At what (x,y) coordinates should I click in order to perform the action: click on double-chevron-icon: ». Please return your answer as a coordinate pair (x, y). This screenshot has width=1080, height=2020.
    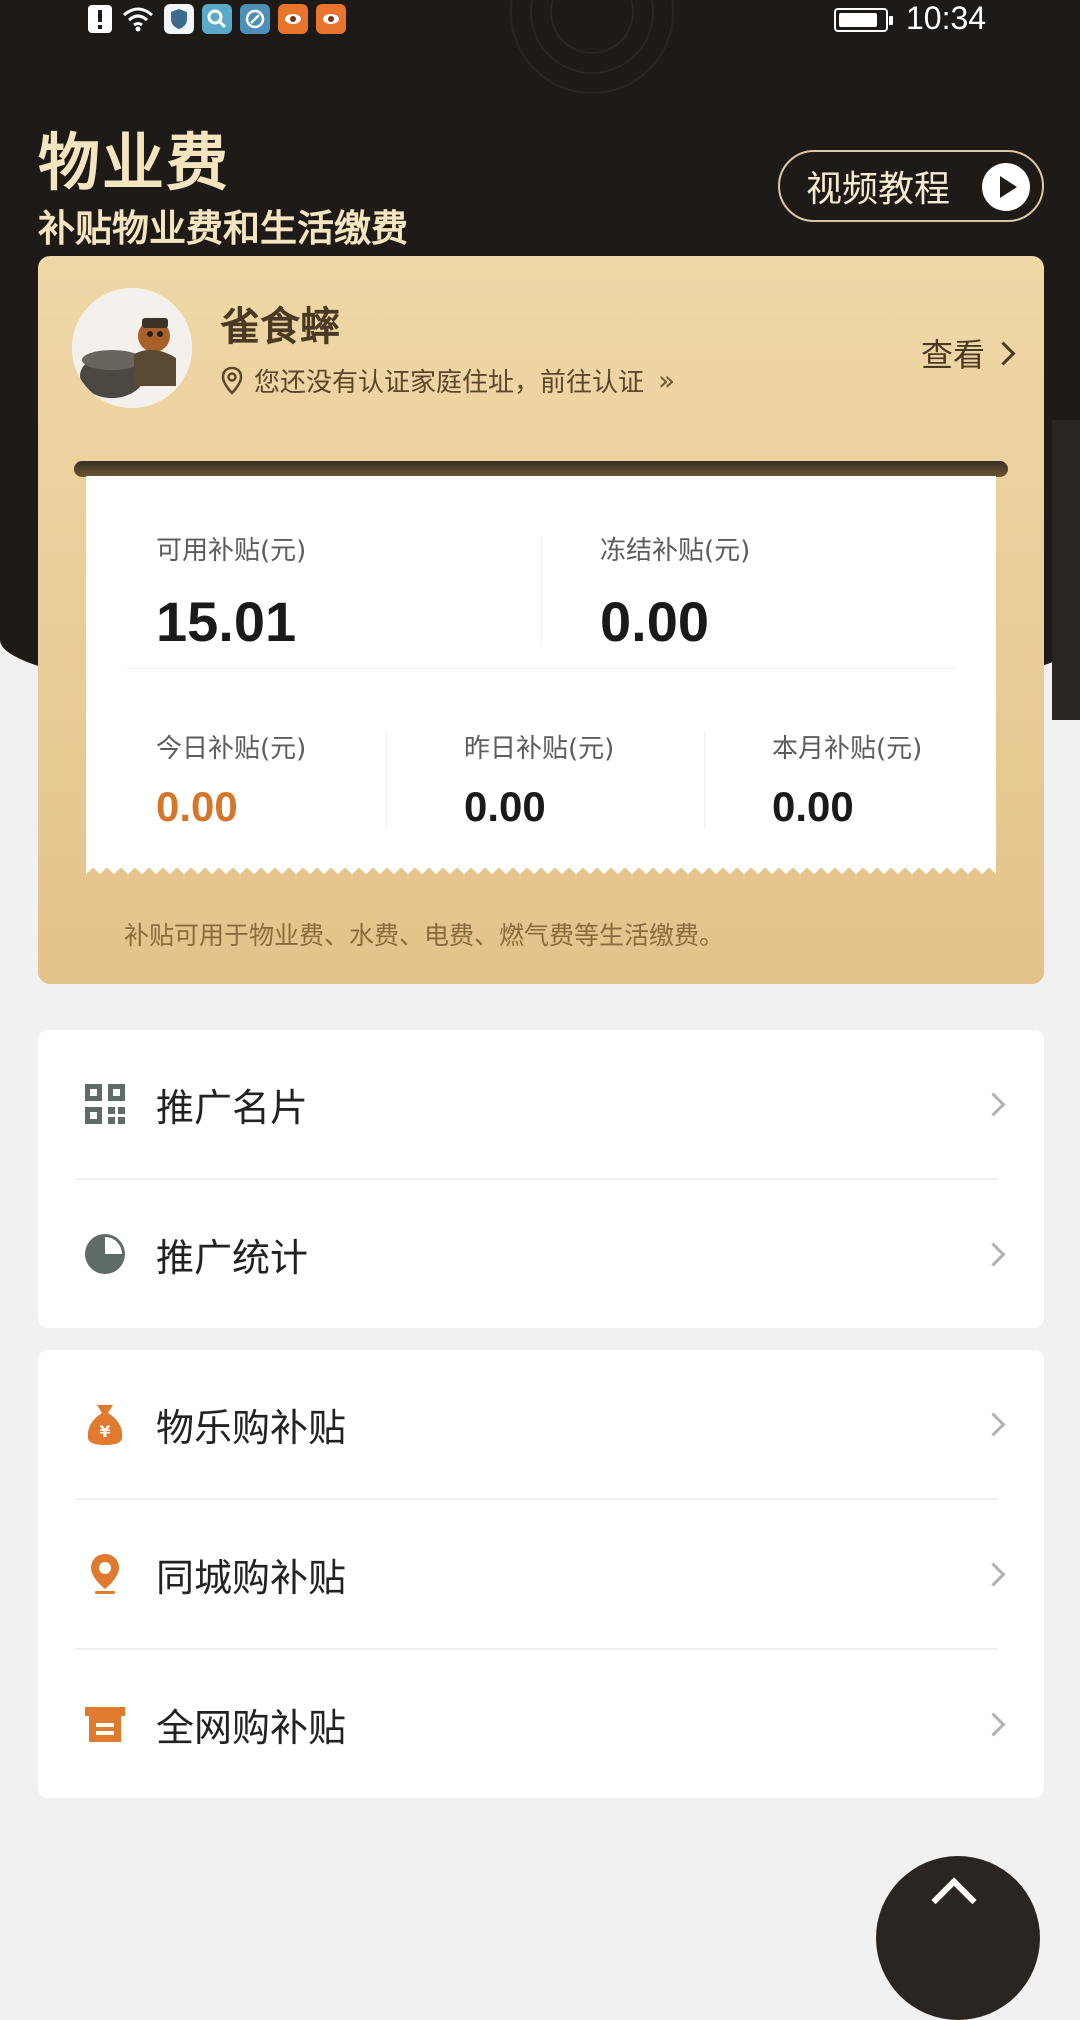
    Looking at the image, I should click on (667, 380).